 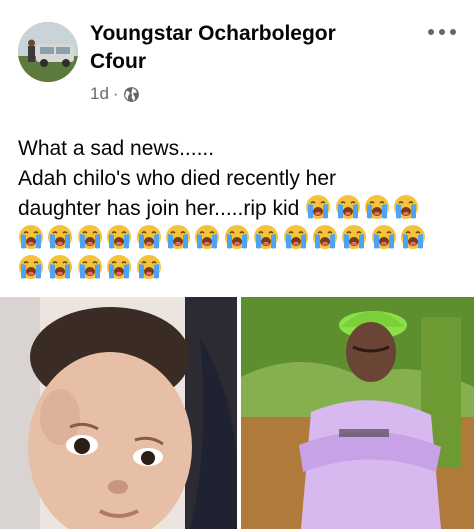 I want to click on avatar, so click(x=48, y=52).